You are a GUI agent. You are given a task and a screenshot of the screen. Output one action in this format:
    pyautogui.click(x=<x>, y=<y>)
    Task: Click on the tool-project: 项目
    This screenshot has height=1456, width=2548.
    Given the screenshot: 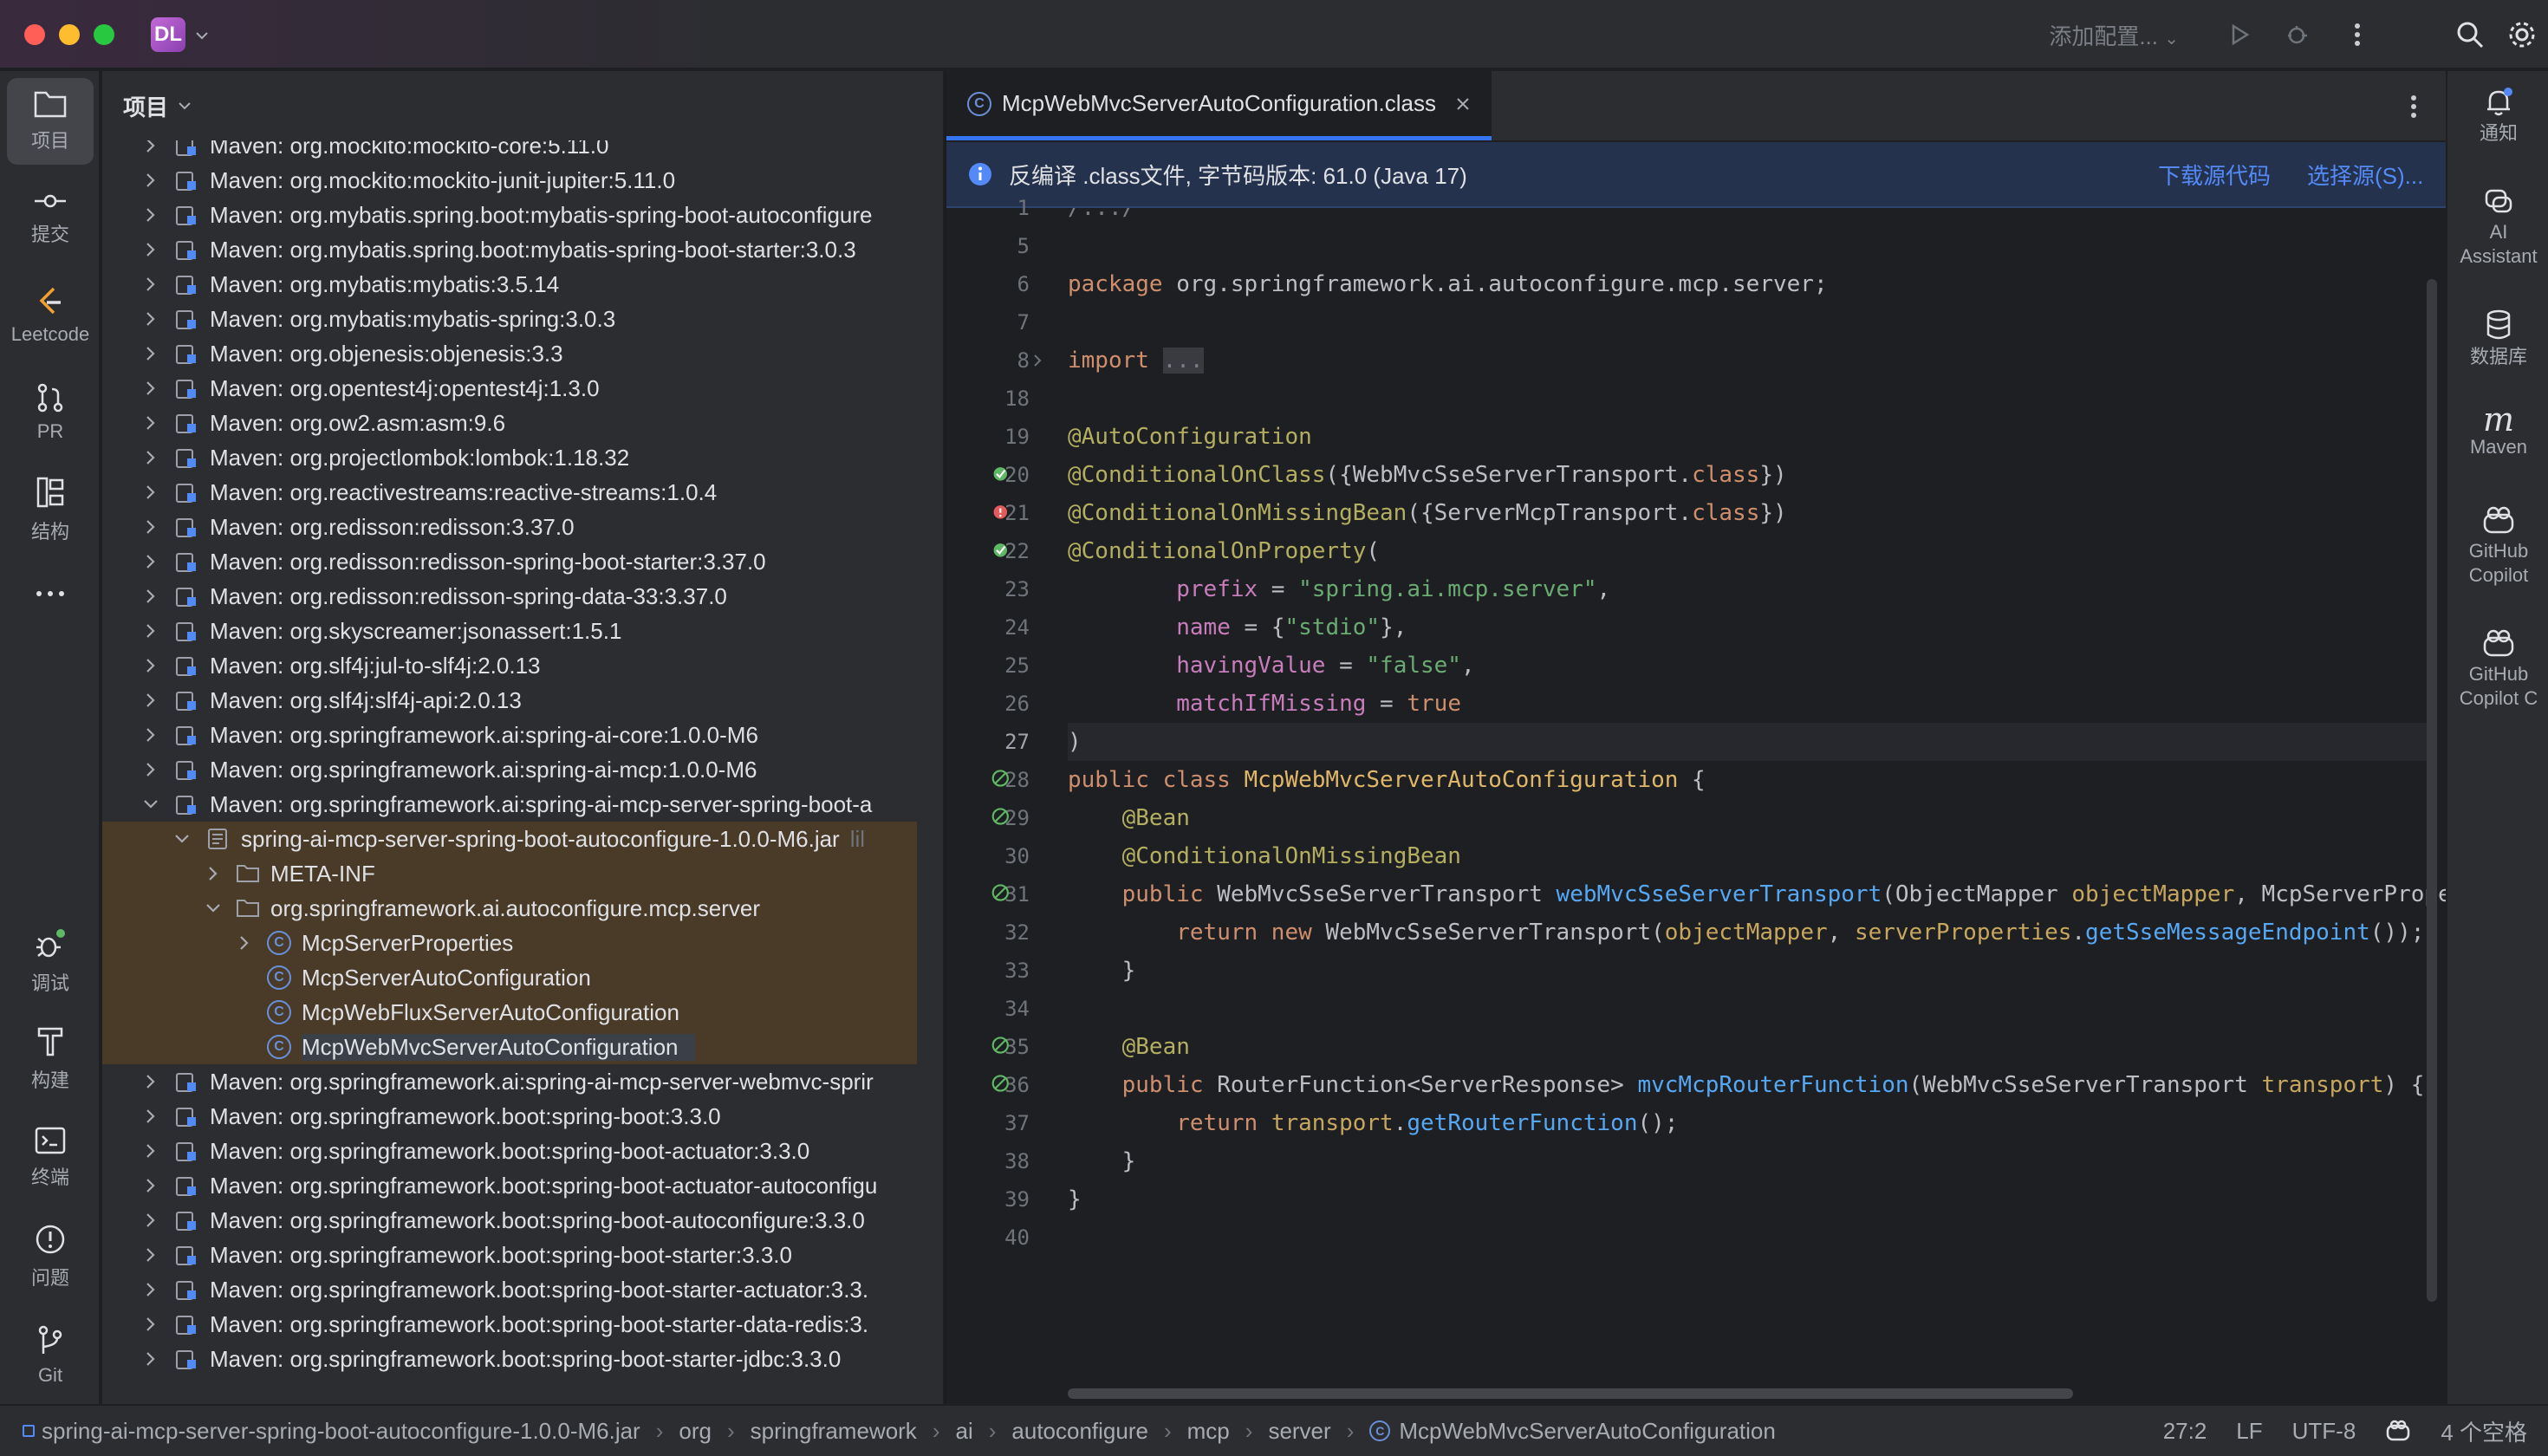 What is the action you would take?
    pyautogui.click(x=50, y=121)
    